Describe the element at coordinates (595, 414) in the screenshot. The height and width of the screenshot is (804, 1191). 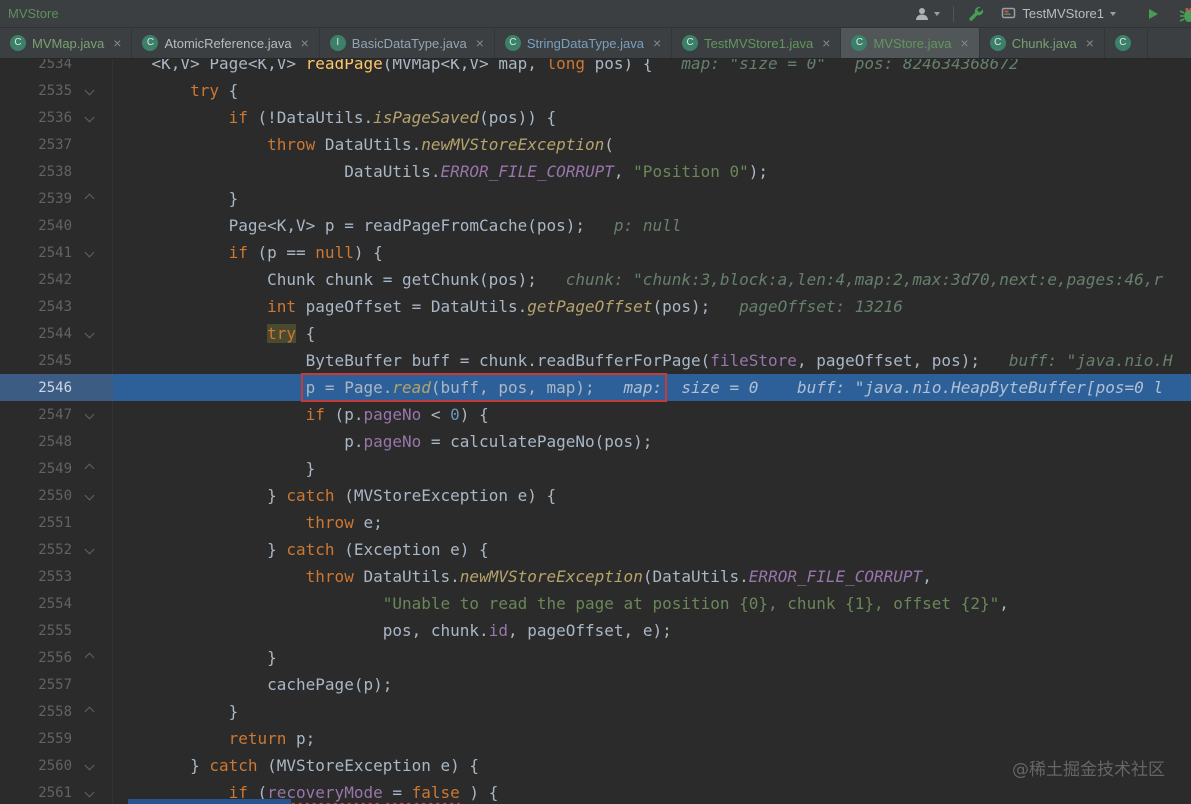
I see `code-line-2547: 2547 if (p.pageNo < 0) {` at that location.